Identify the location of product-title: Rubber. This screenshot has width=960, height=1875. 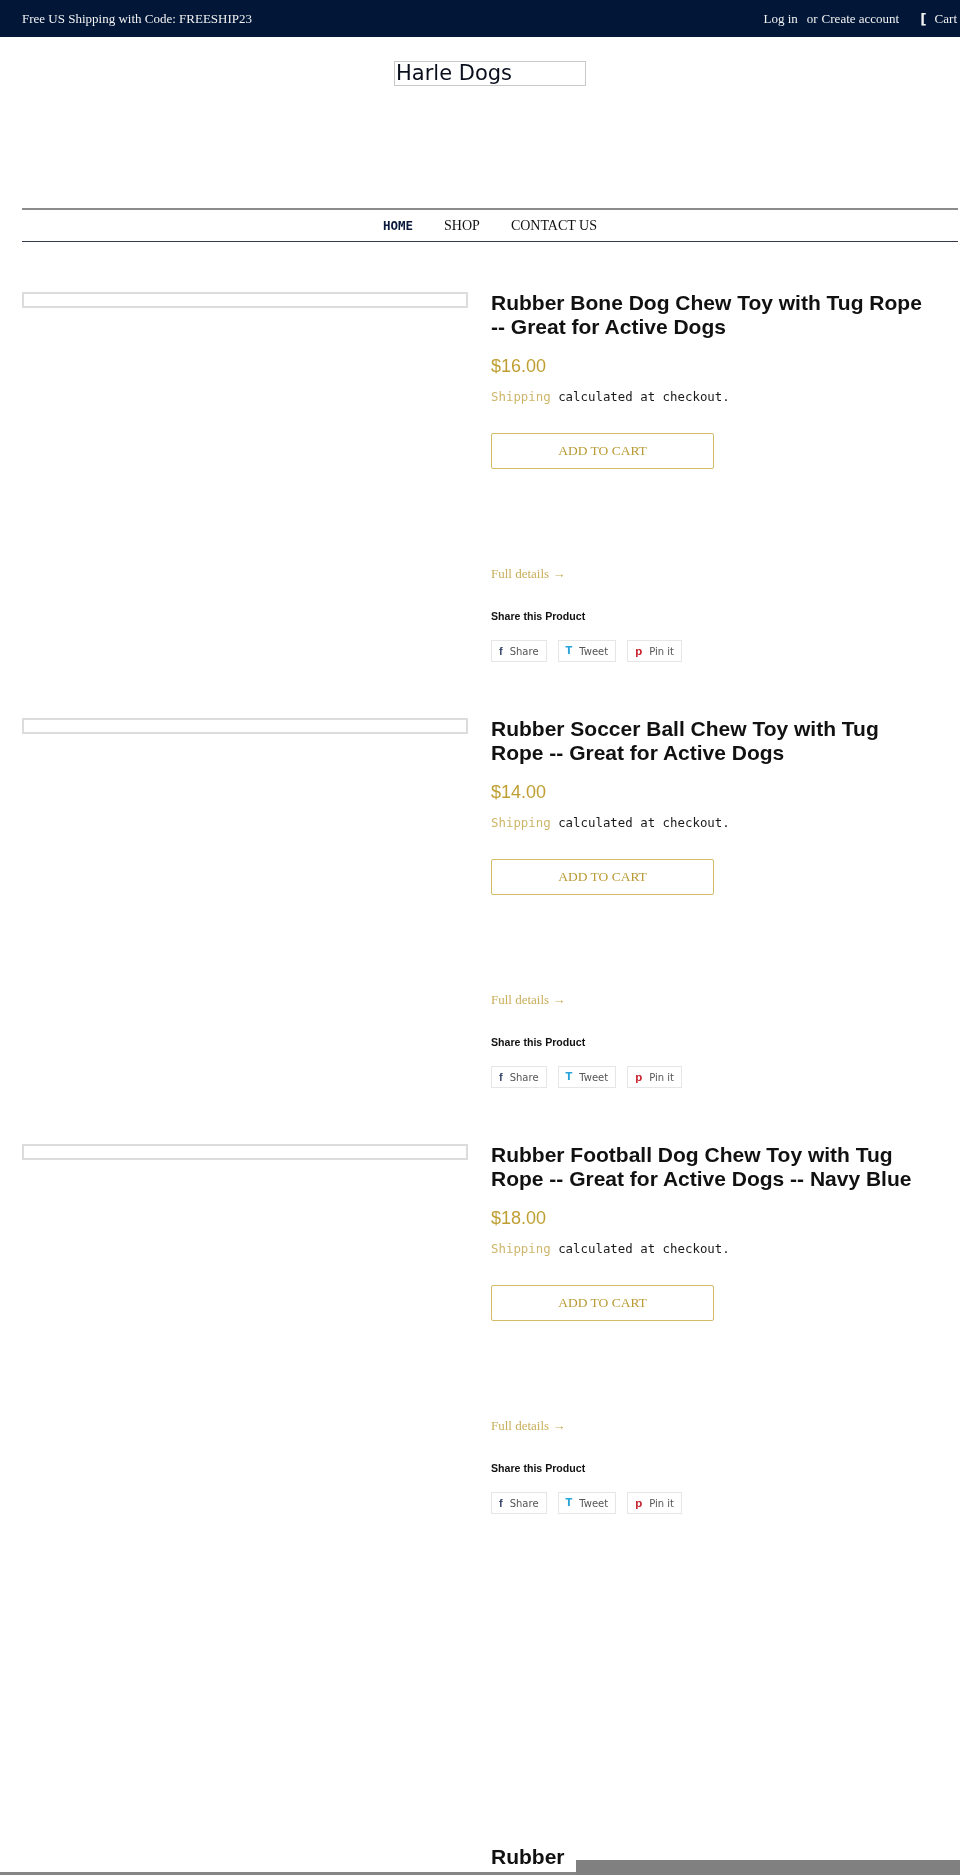
(528, 1857).